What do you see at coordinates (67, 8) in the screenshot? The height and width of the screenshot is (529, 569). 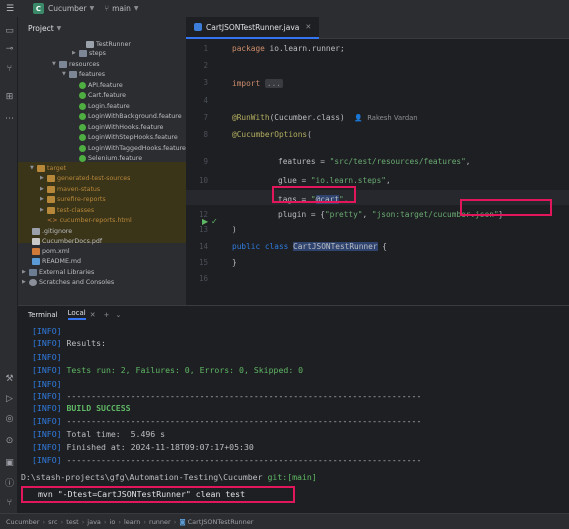 I see `project-name: Cucumber` at bounding box center [67, 8].